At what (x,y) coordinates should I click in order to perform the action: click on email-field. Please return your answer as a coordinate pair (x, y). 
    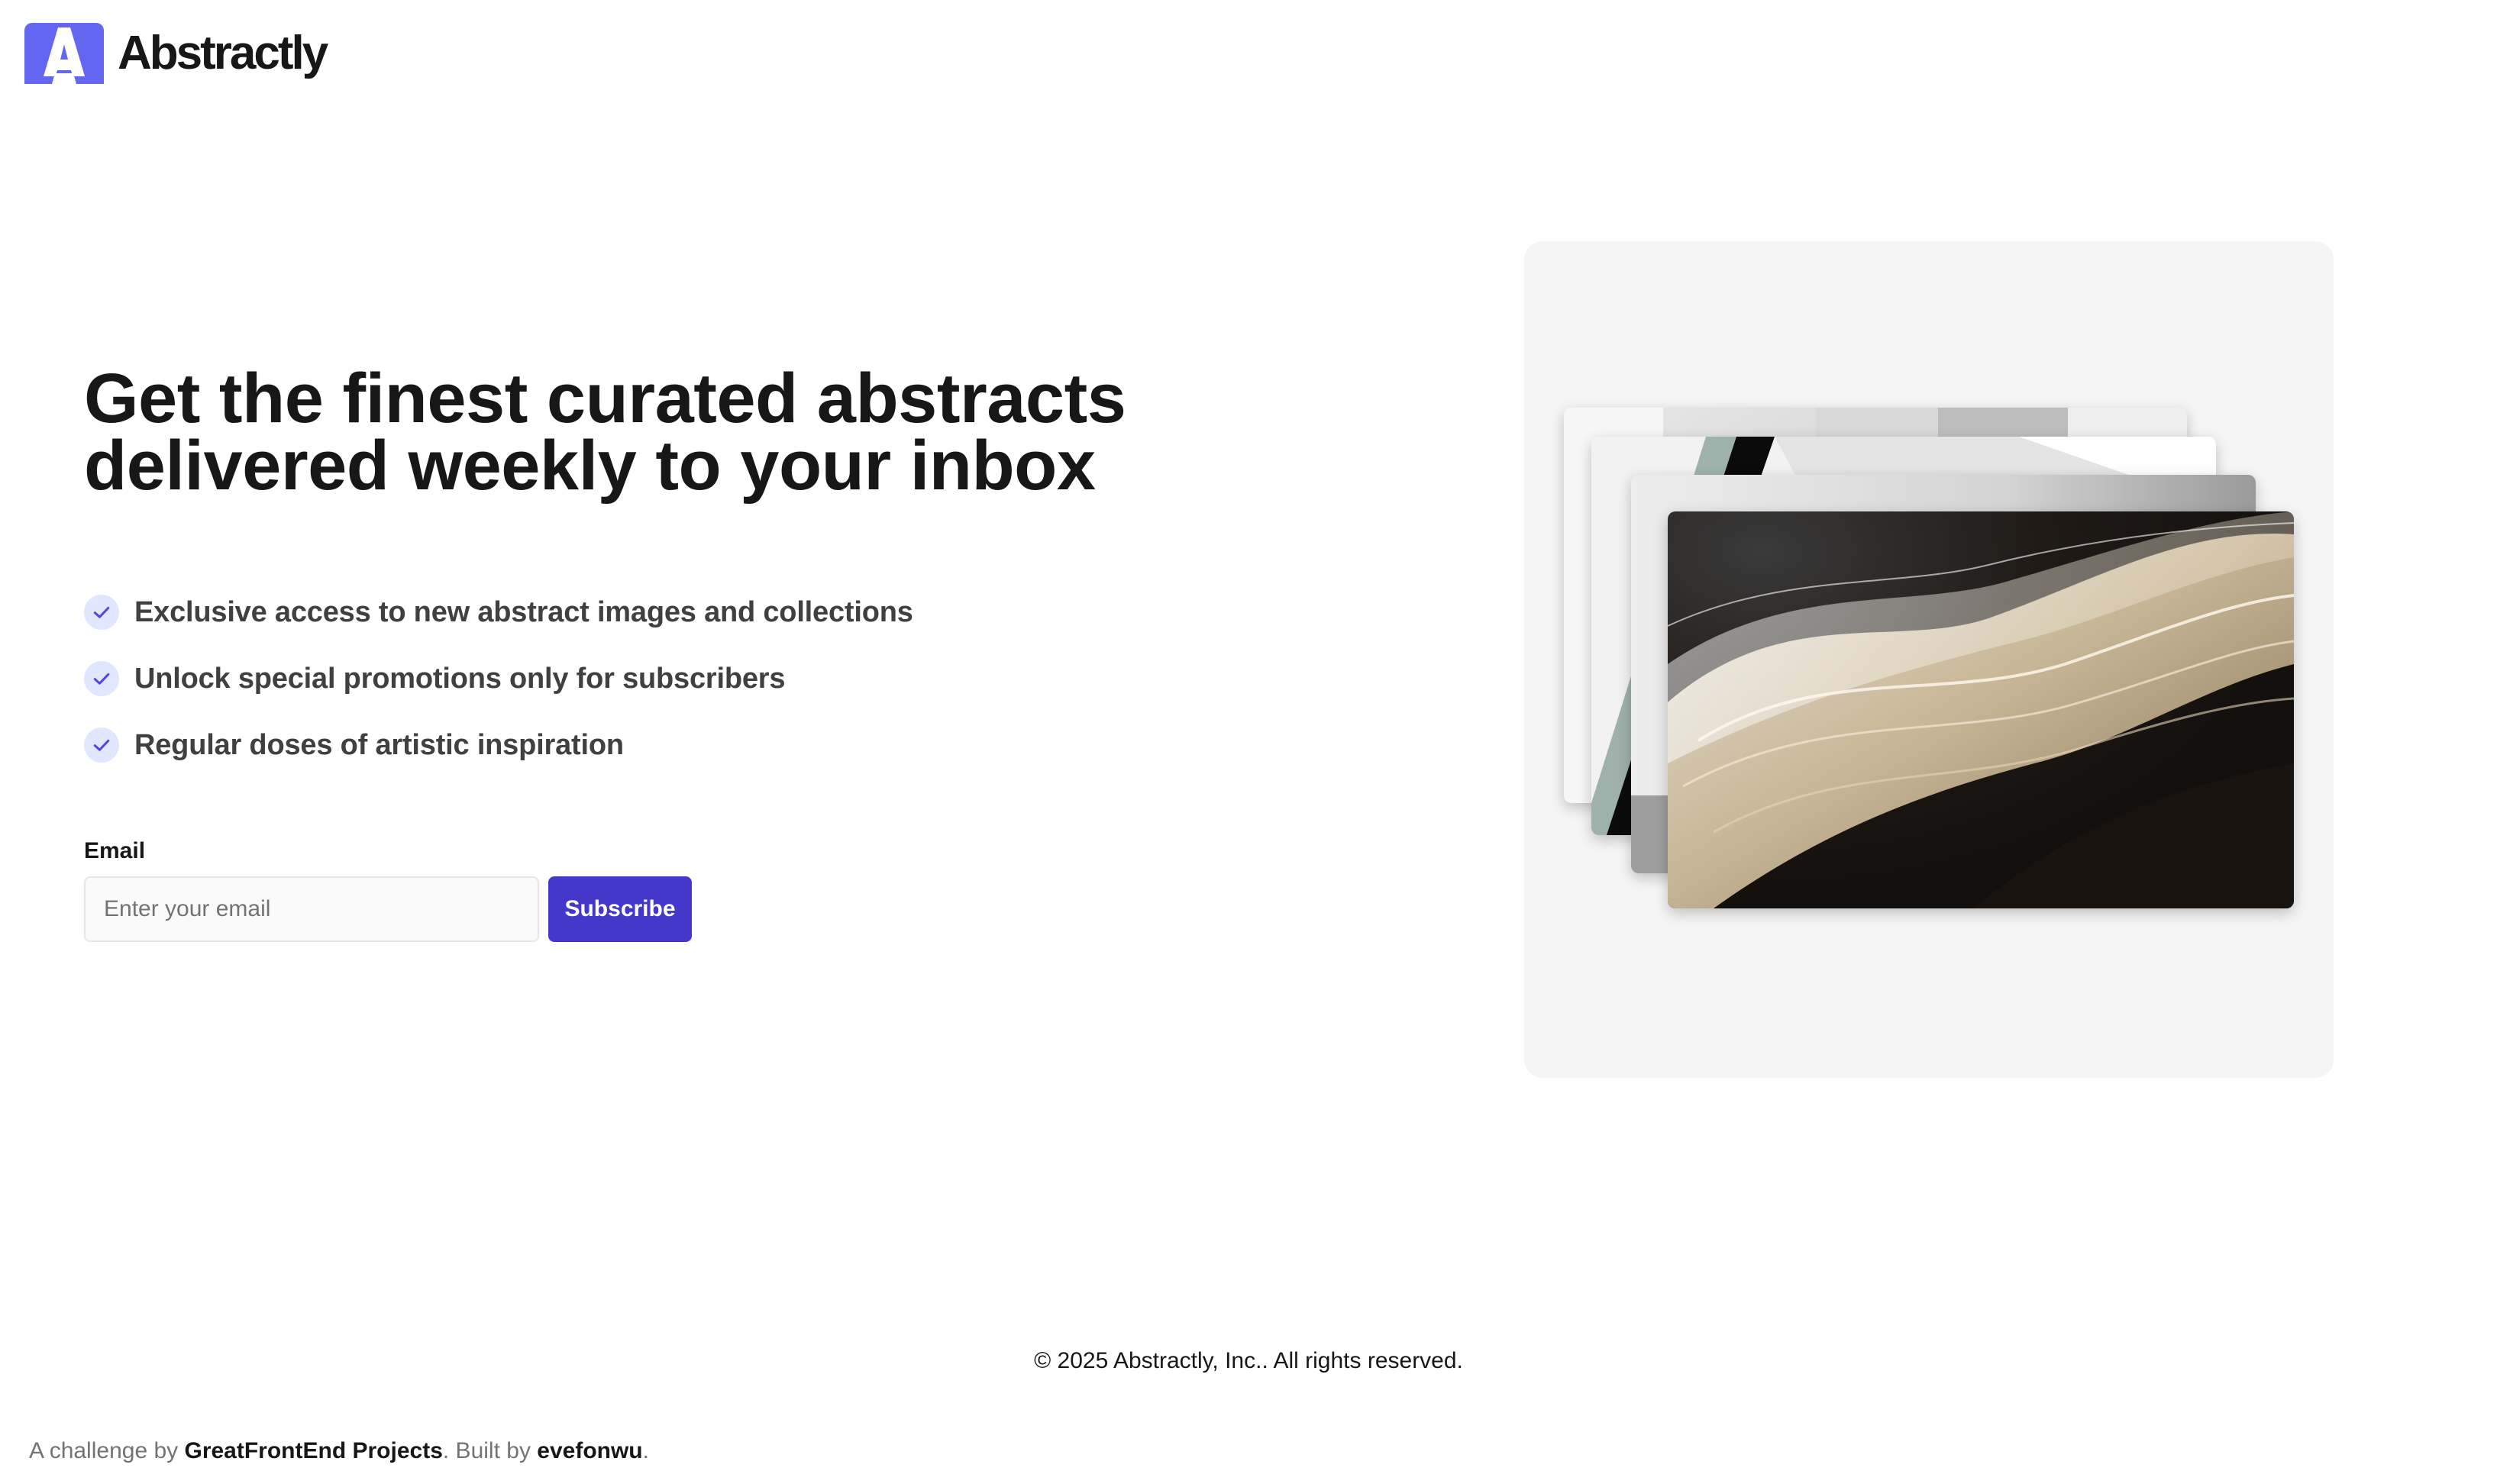
    Looking at the image, I should click on (311, 909).